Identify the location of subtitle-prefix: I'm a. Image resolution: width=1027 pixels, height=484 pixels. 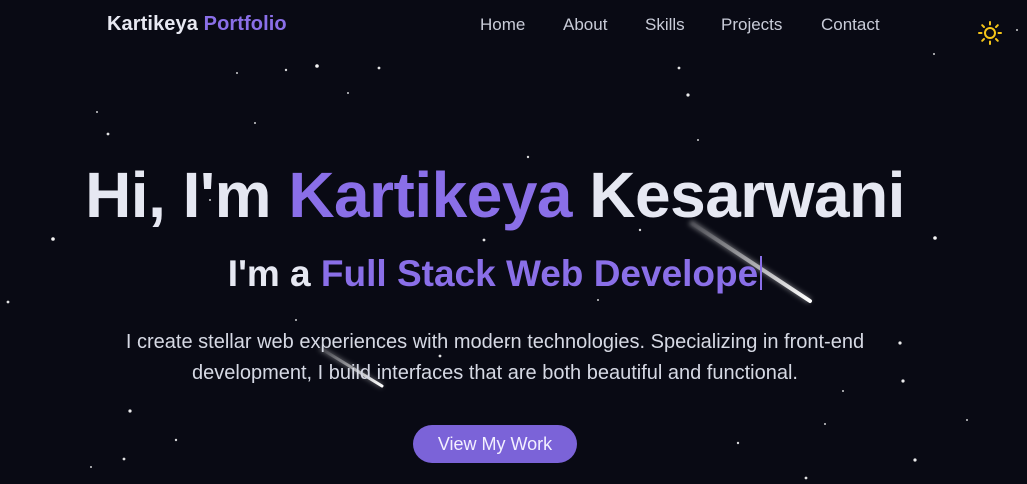
(269, 273).